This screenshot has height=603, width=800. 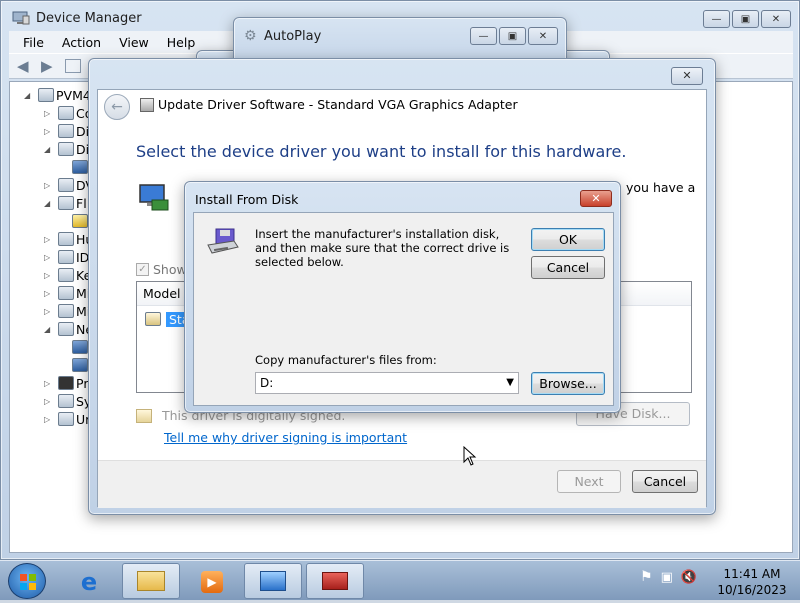 What do you see at coordinates (752, 590) in the screenshot?
I see `clock-date: 10/16/2023` at bounding box center [752, 590].